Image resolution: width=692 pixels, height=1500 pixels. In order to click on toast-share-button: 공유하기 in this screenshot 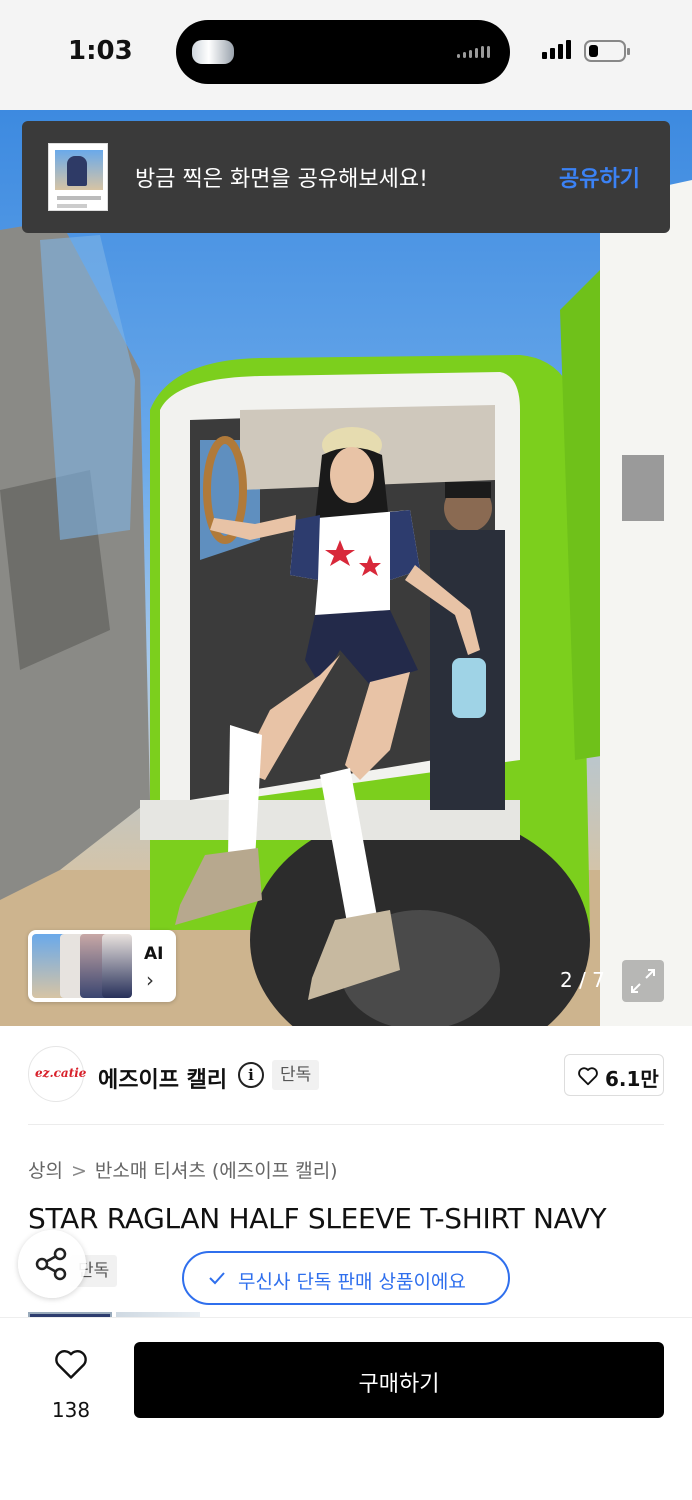, I will do `click(599, 177)`.